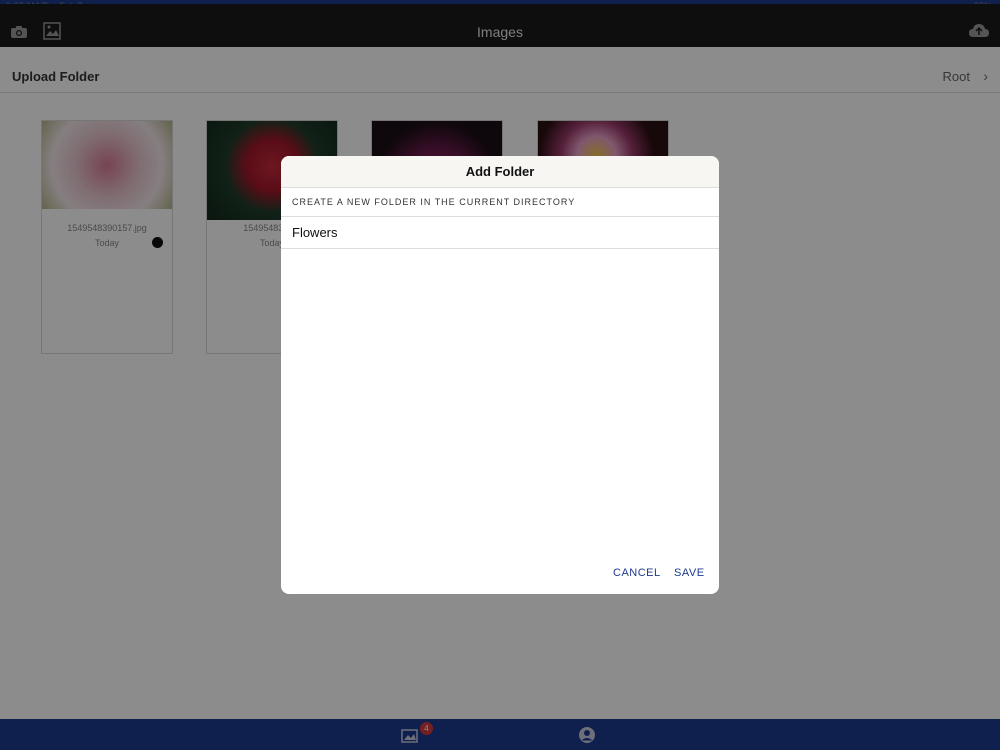  Describe the element at coordinates (689, 573) in the screenshot. I see `save-button: SAVE` at that location.